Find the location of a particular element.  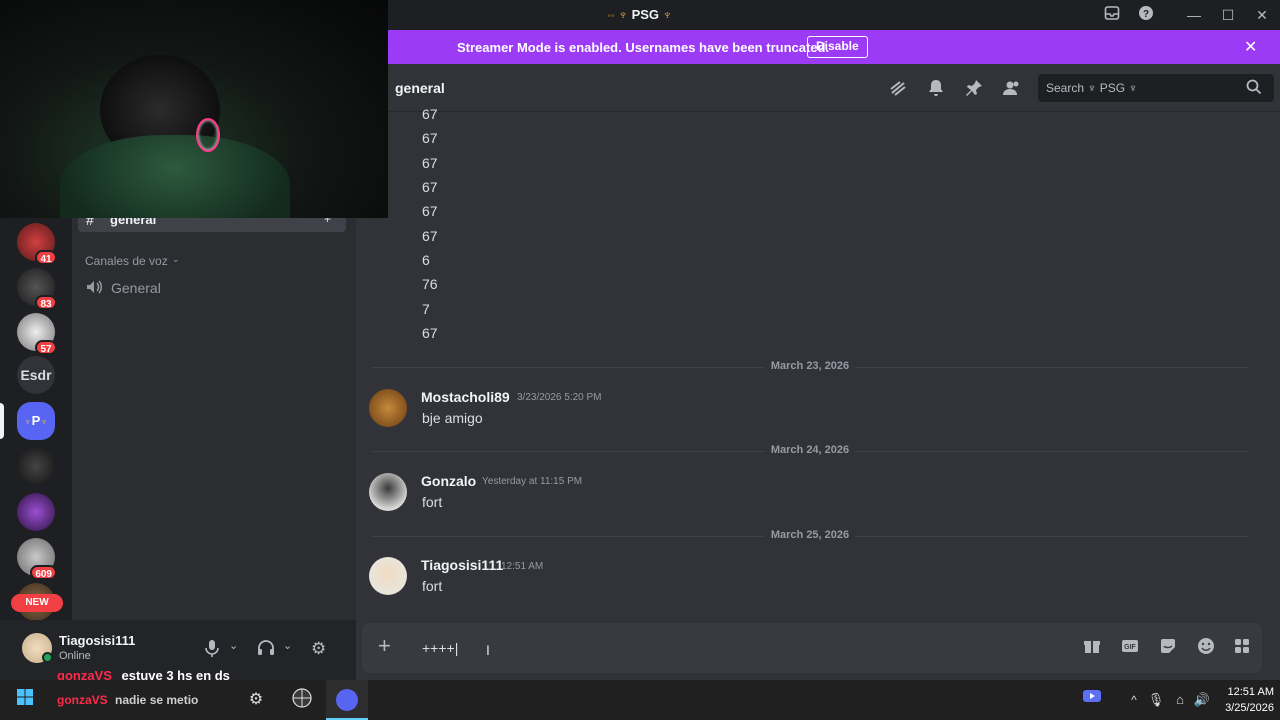

headphones-icon is located at coordinates (266, 650).